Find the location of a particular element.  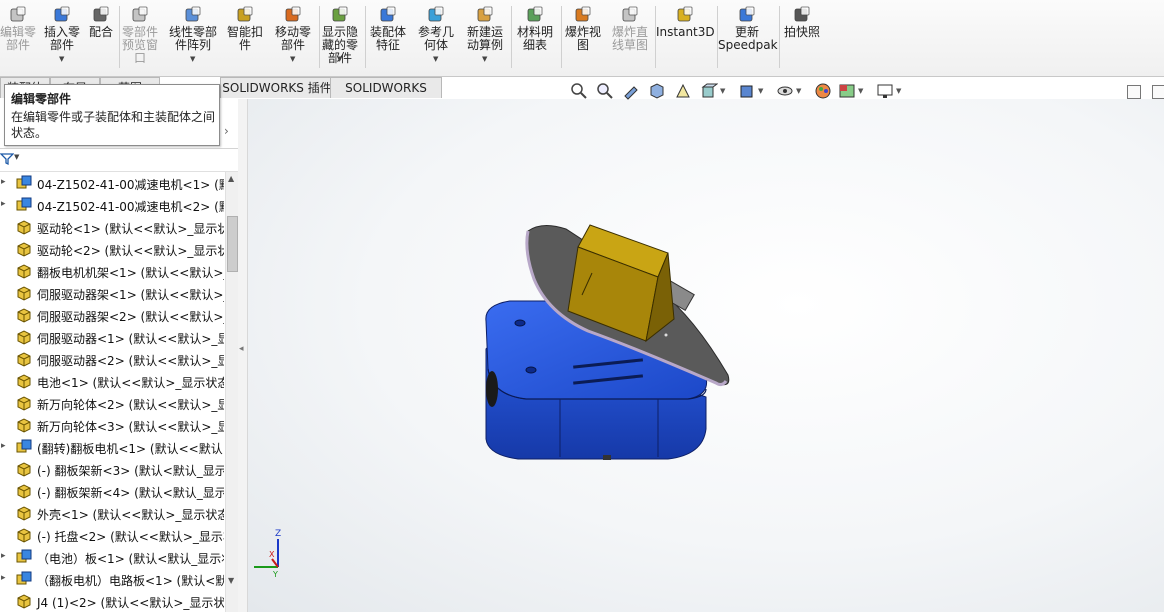

tree-item: ▸ 04-Z1502-41-00减速电机<2> (默 is located at coordinates (112, 205).